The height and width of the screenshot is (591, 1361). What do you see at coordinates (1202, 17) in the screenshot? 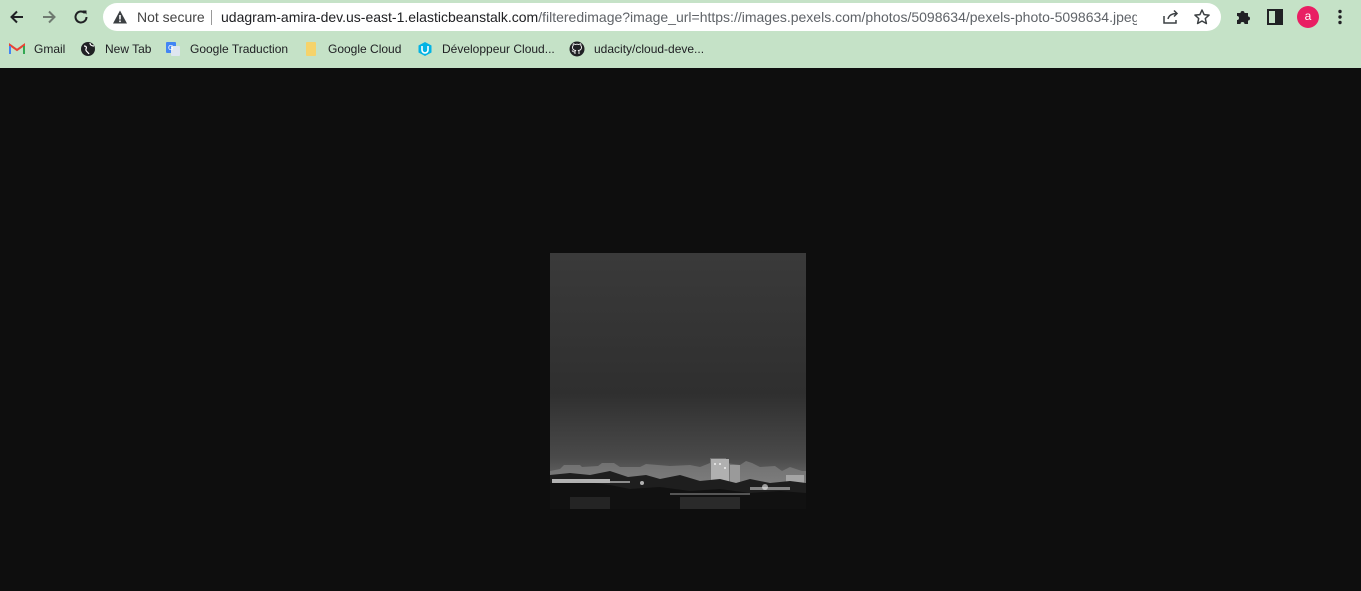
I see `bookmark-star-icon` at bounding box center [1202, 17].